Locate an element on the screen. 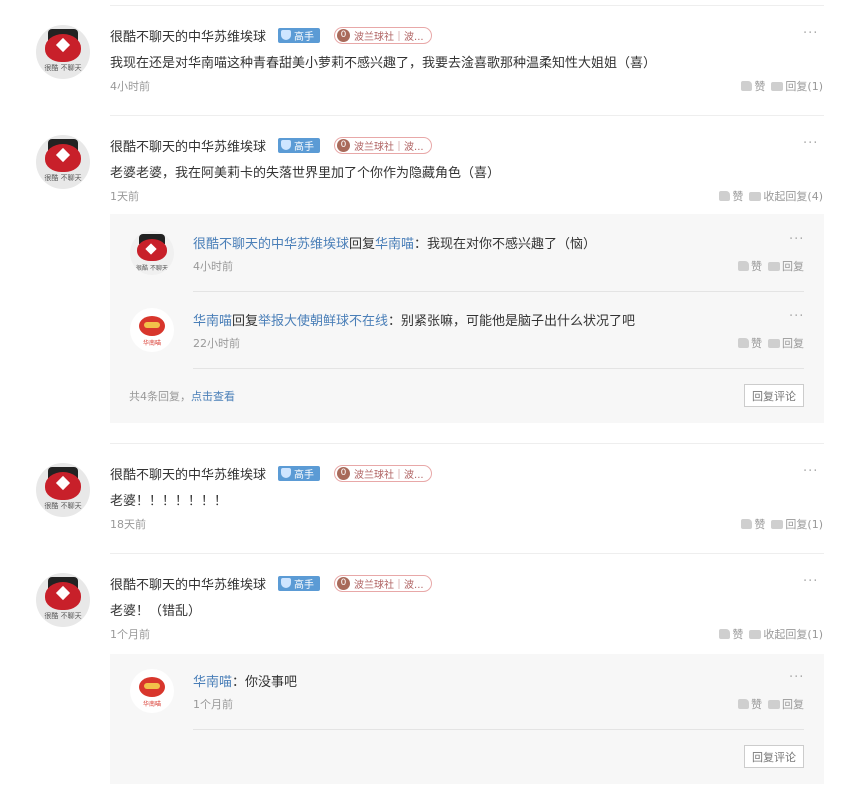 This screenshot has height=791, width=856. reply-header: 华南喵回复举报大使朝鲜球不在线：别紧张嘛，可能他是脑子出什么状况了吧 is located at coordinates (414, 319).